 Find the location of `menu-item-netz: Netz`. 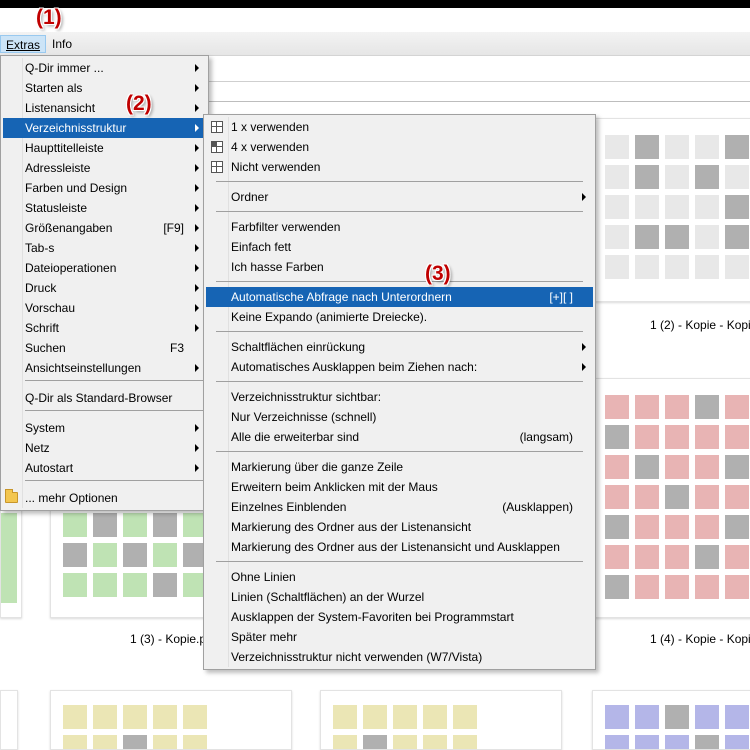

menu-item-netz: Netz is located at coordinates (104, 448).